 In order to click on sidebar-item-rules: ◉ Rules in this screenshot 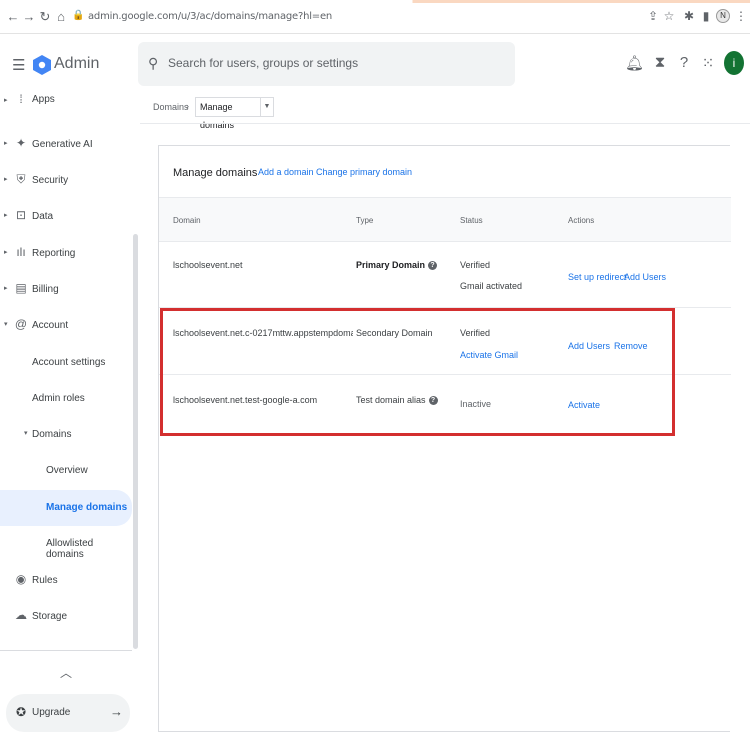, I will do `click(66, 580)`.